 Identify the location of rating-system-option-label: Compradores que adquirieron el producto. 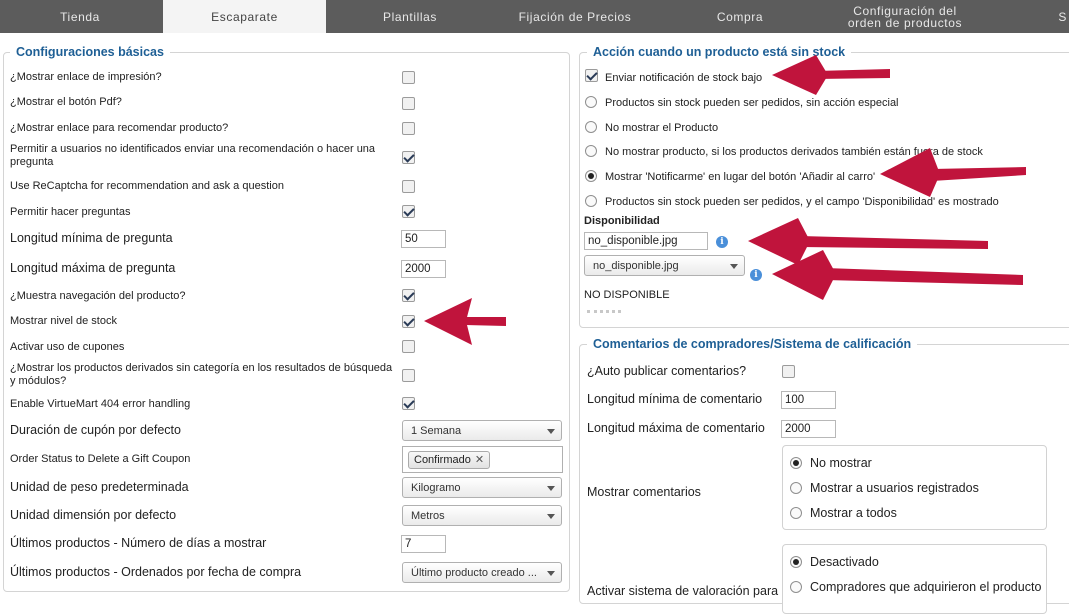
(926, 587).